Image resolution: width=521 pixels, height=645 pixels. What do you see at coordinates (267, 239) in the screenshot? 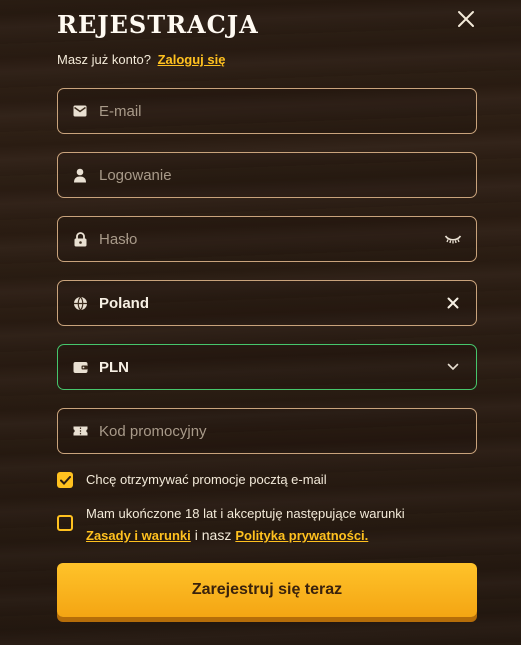
I see `password-field: Hasło` at bounding box center [267, 239].